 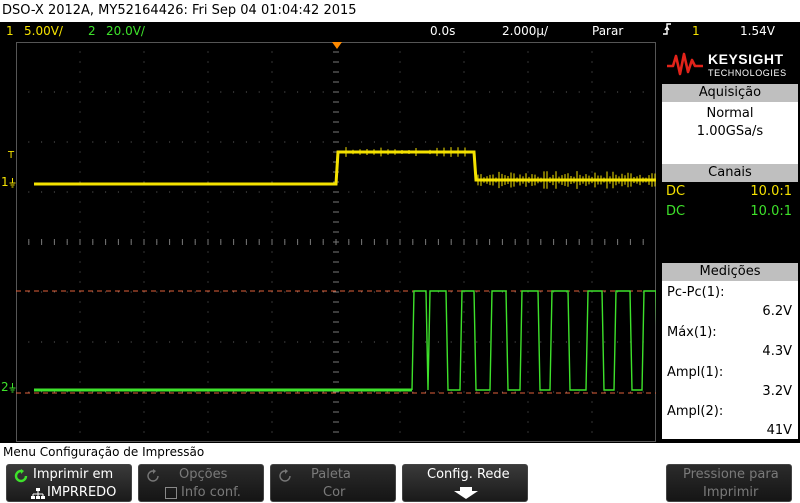 I want to click on network-config-label: Config. Rede, so click(x=468, y=474).